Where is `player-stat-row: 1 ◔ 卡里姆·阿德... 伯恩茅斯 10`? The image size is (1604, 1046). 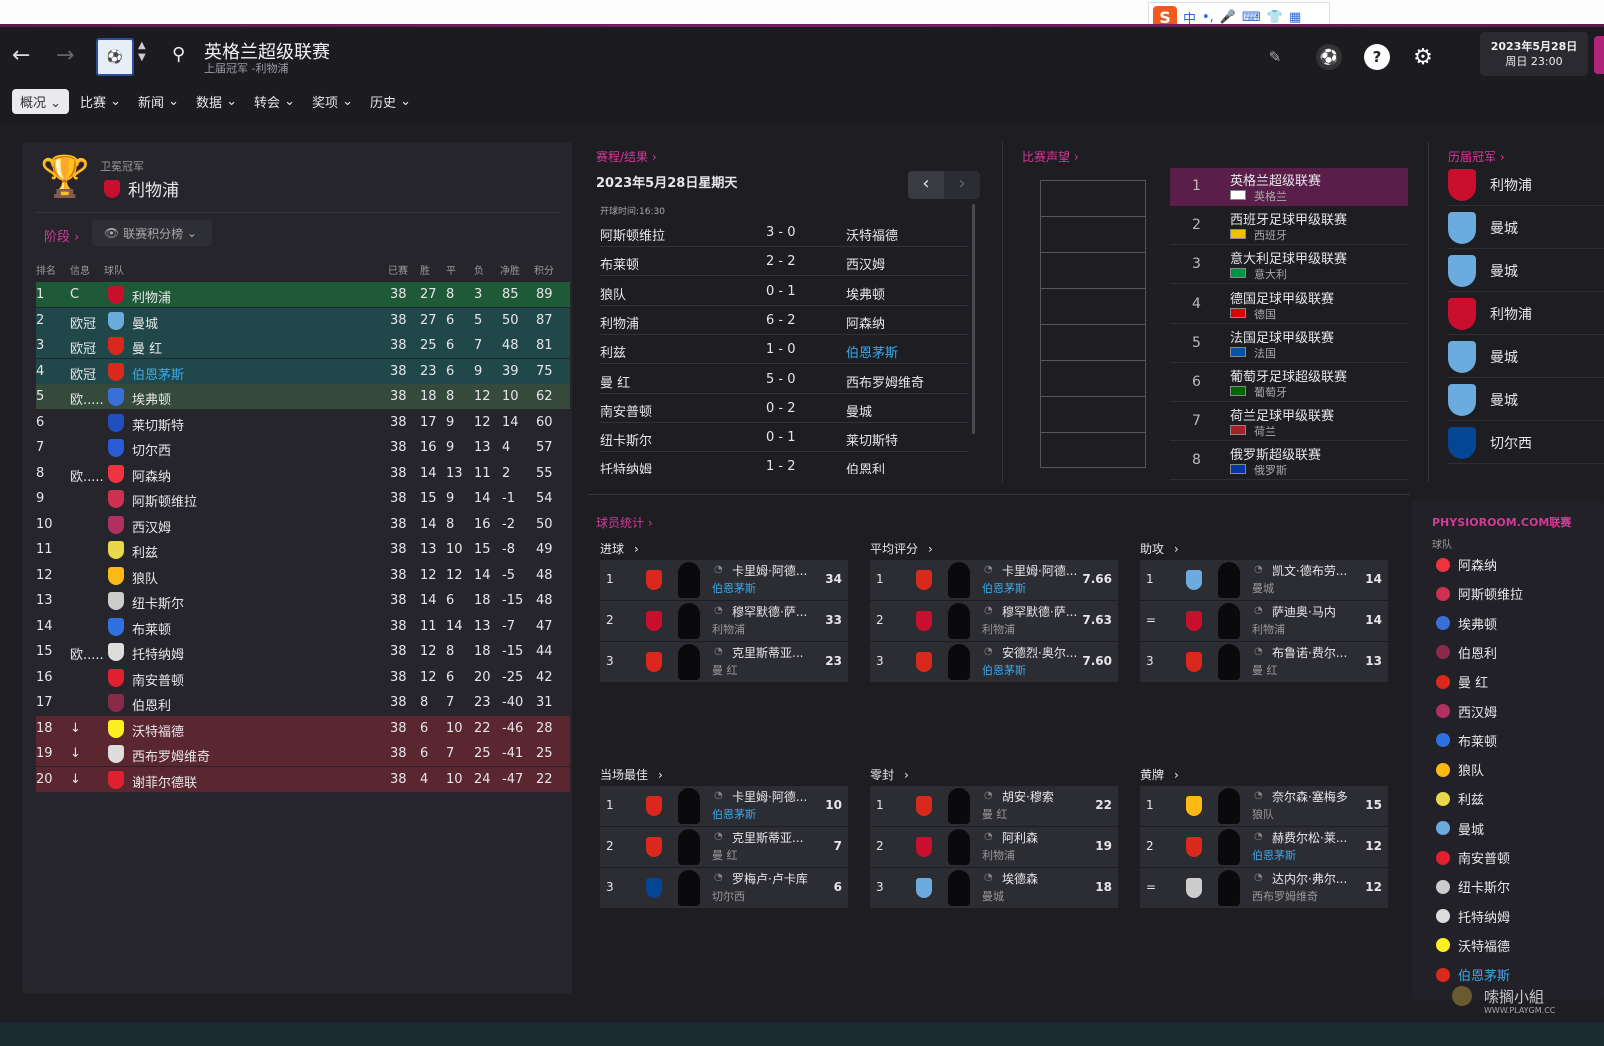
player-stat-row: 1 ◔ 卡里姆·阿德... 伯恩茅斯 10 is located at coordinates (724, 806).